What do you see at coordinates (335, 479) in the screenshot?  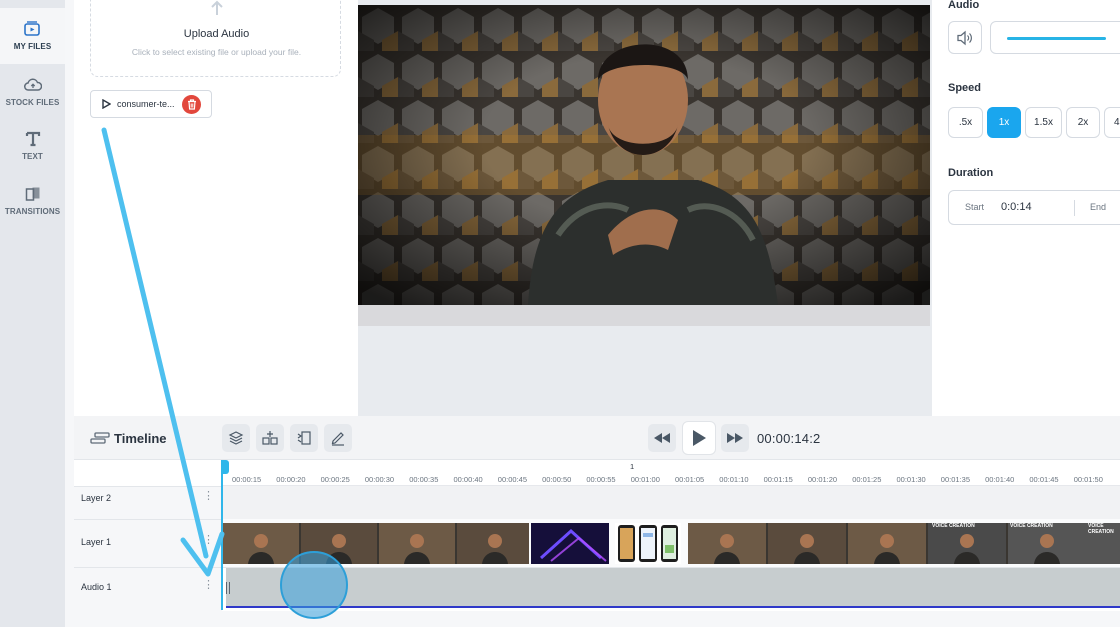 I see `ruler-tick-label: 00:00:25` at bounding box center [335, 479].